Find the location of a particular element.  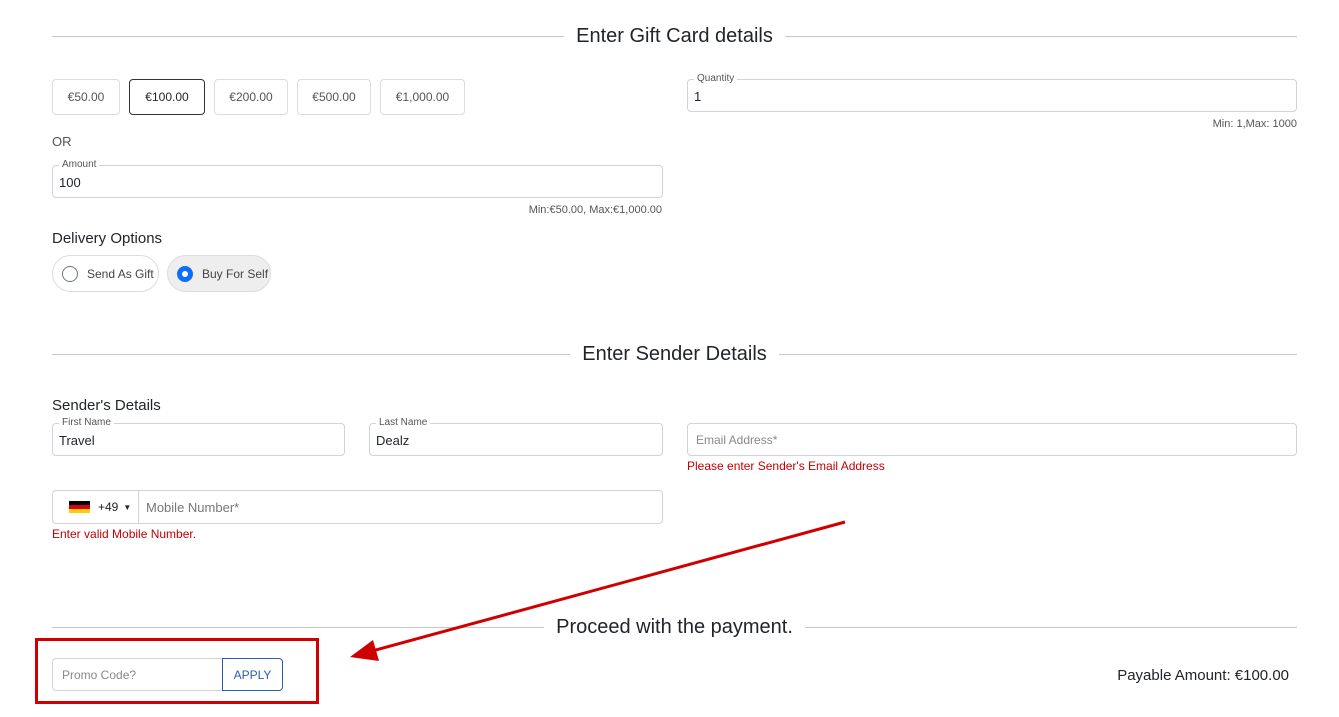

send-as-gift-option: Send As Gift is located at coordinates (105, 273).